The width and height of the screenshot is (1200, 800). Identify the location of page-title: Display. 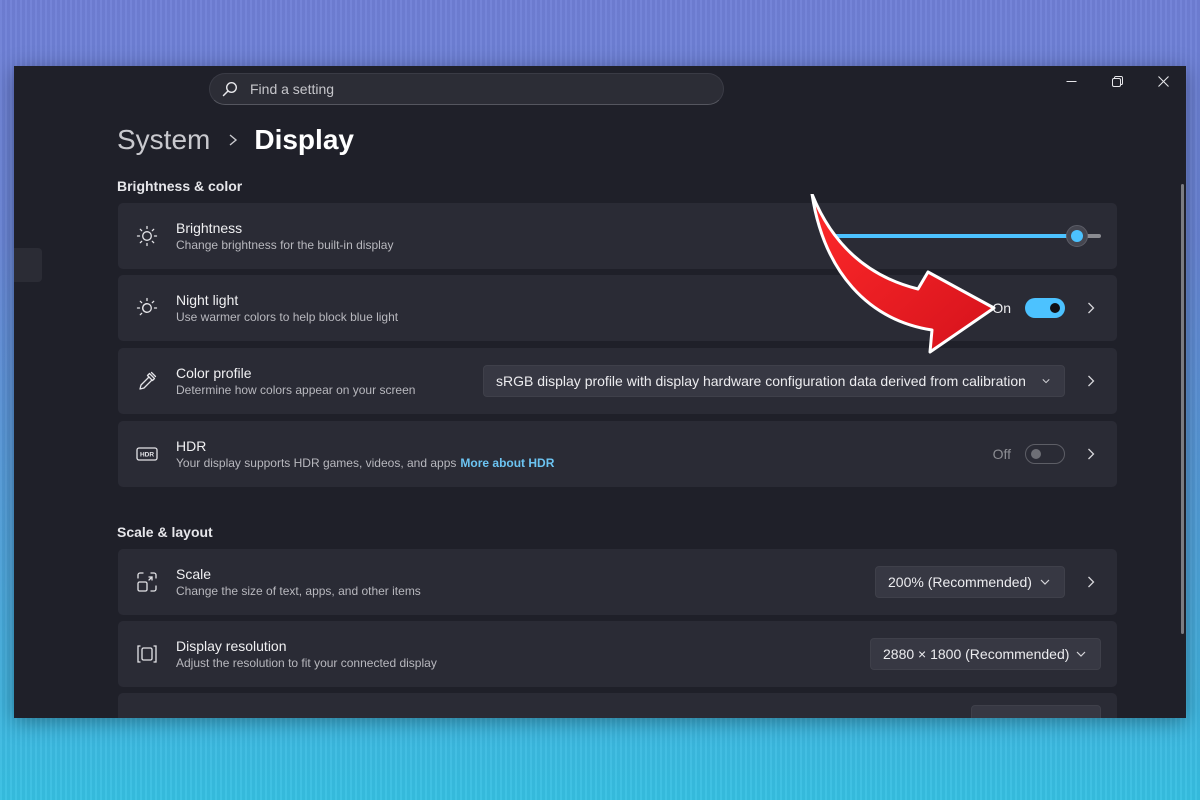
(304, 139).